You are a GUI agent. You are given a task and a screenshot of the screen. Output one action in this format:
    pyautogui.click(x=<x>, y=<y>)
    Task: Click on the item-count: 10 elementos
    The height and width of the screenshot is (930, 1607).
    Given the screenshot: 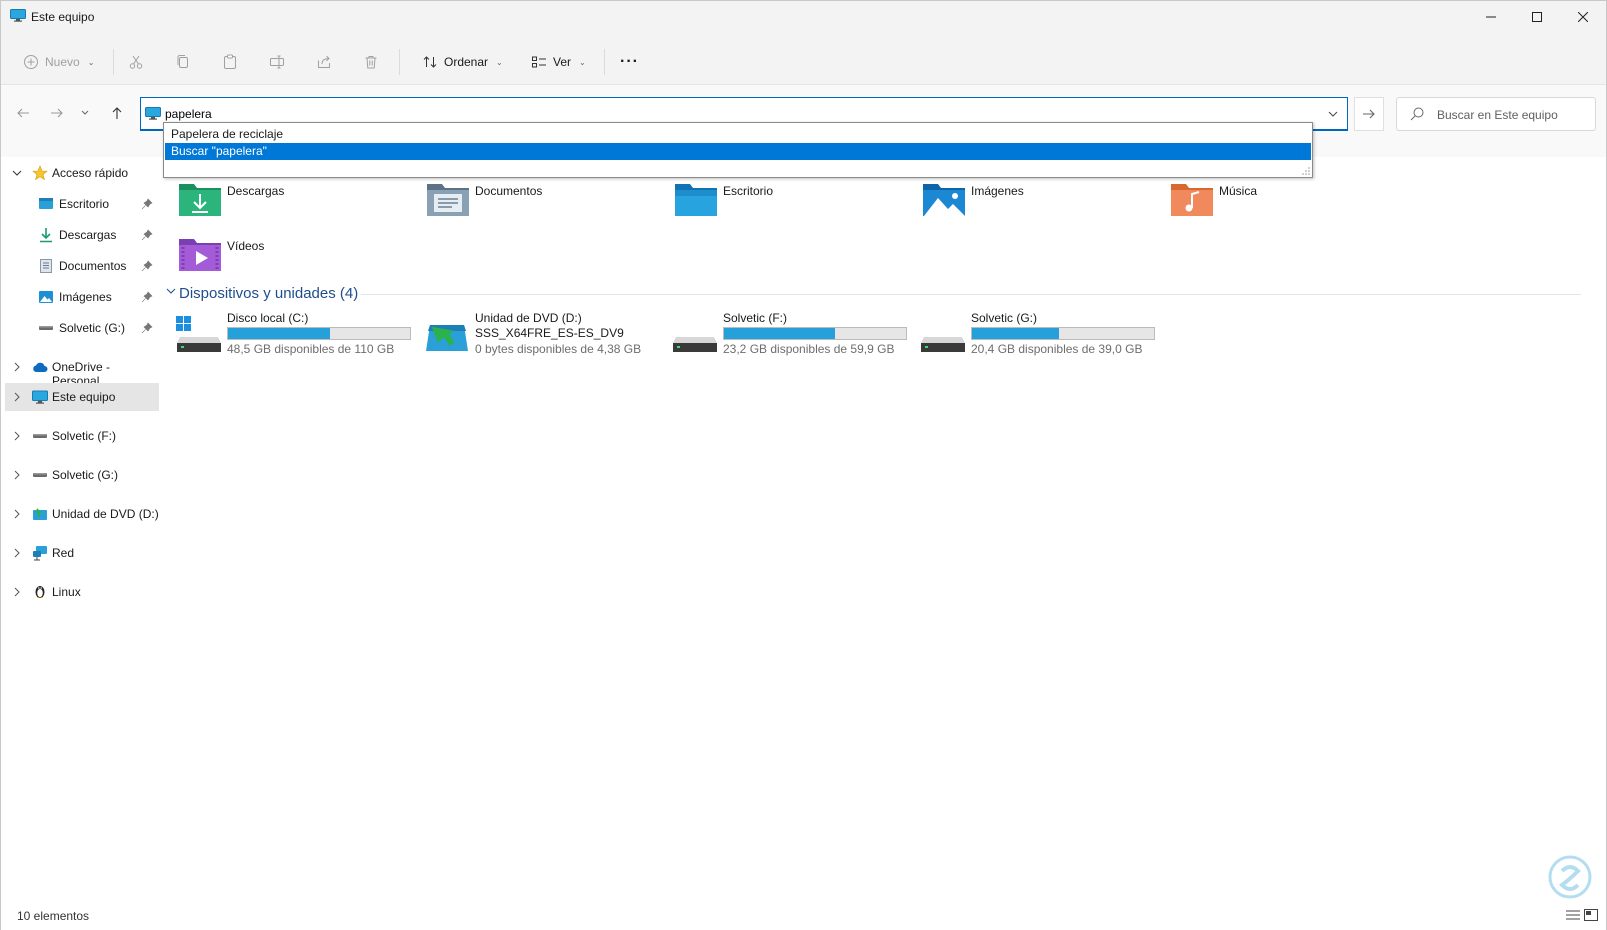 What is the action you would take?
    pyautogui.click(x=53, y=916)
    